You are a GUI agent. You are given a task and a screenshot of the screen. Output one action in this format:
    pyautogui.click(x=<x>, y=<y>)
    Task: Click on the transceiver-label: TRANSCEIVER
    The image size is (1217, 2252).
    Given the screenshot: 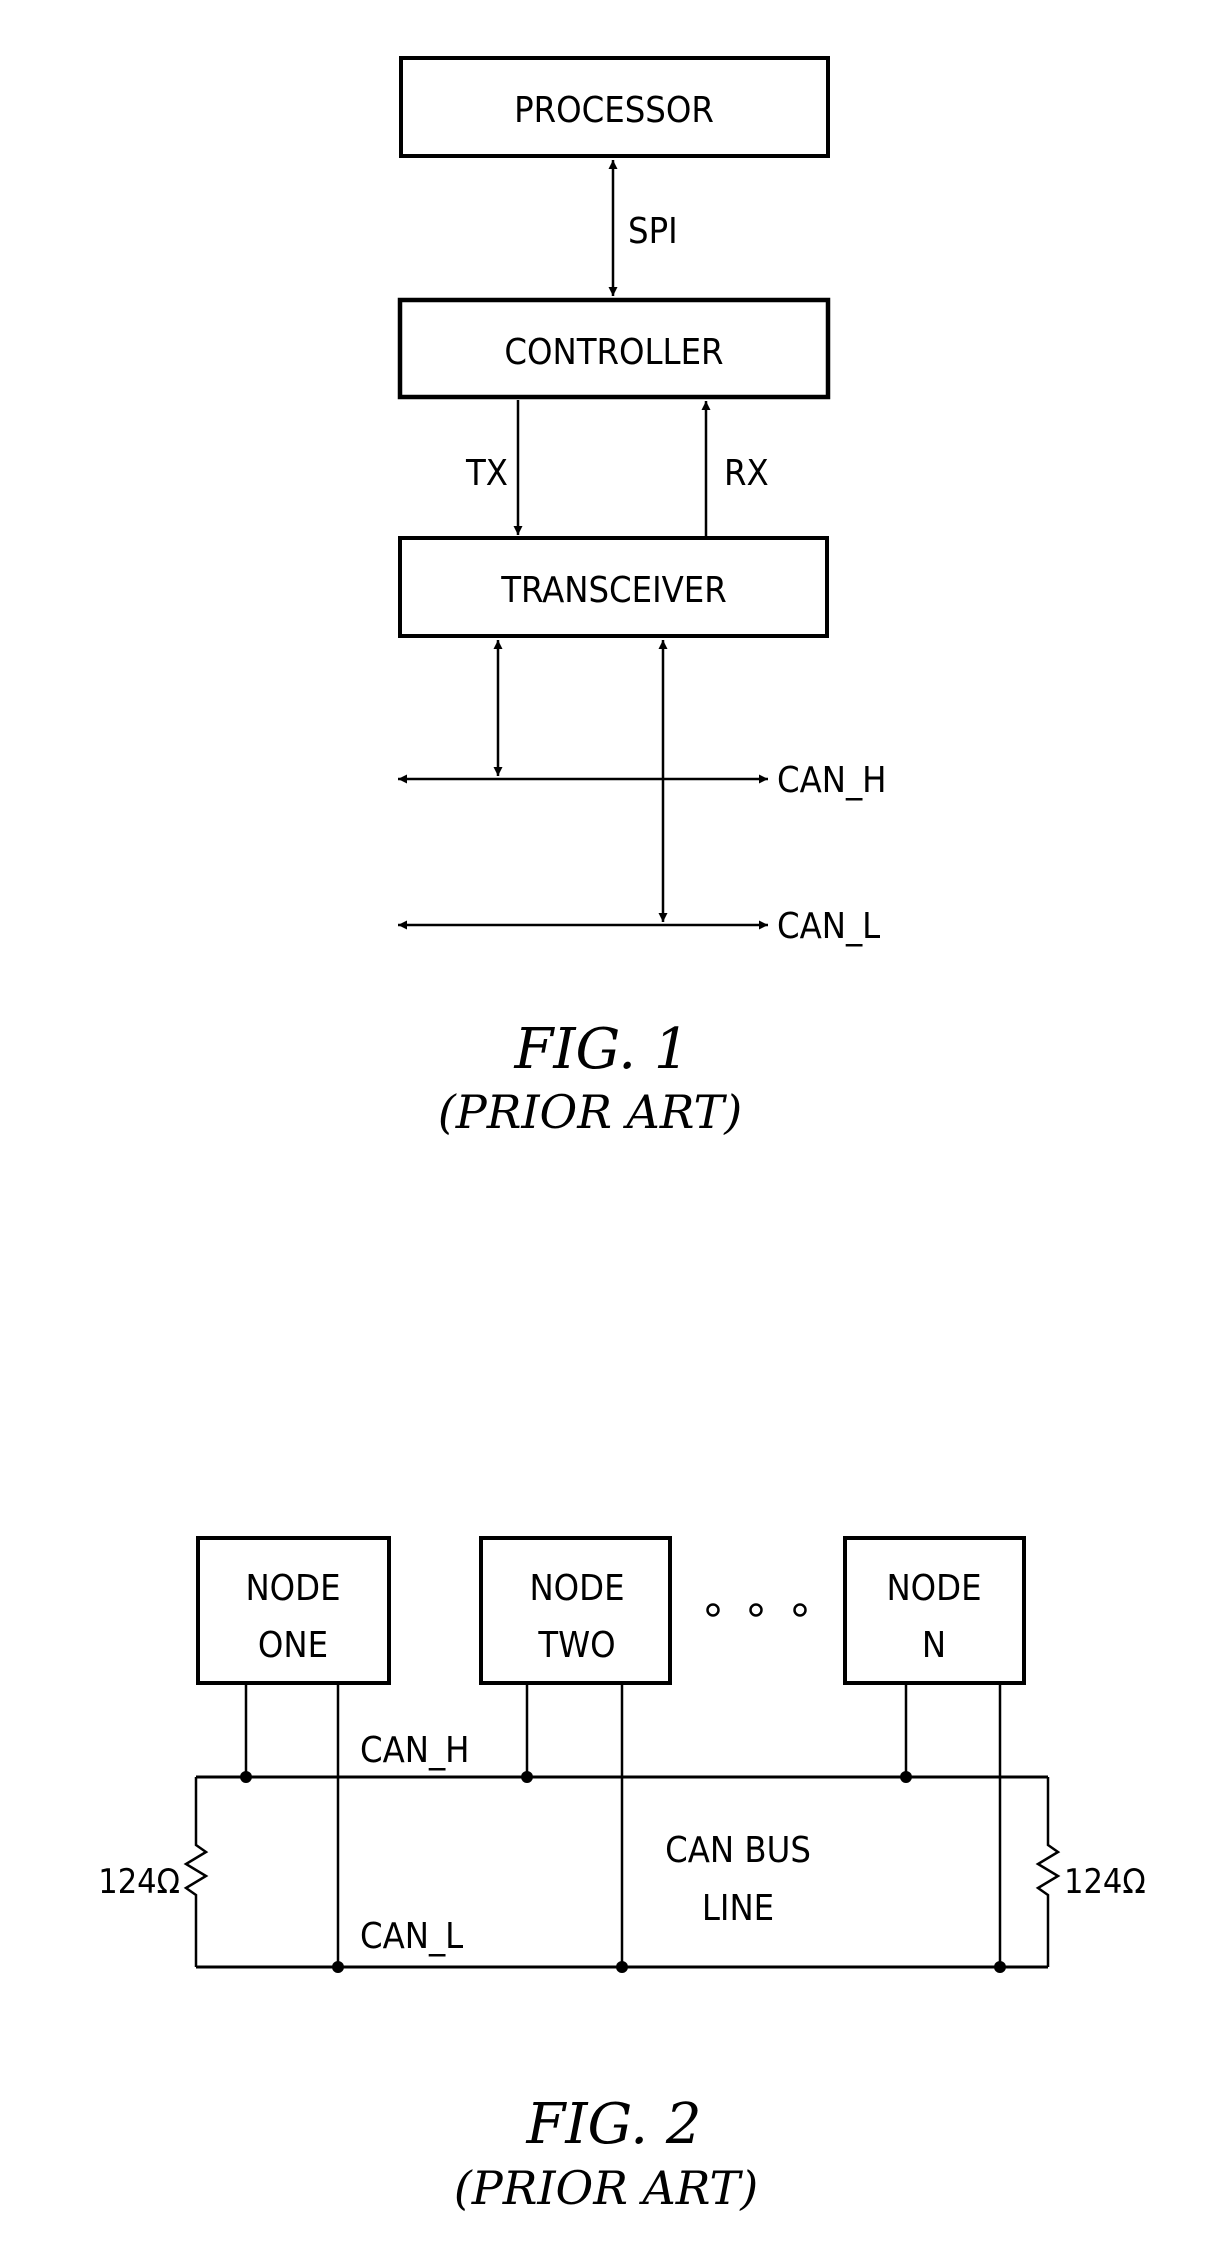 What is the action you would take?
    pyautogui.click(x=613, y=590)
    